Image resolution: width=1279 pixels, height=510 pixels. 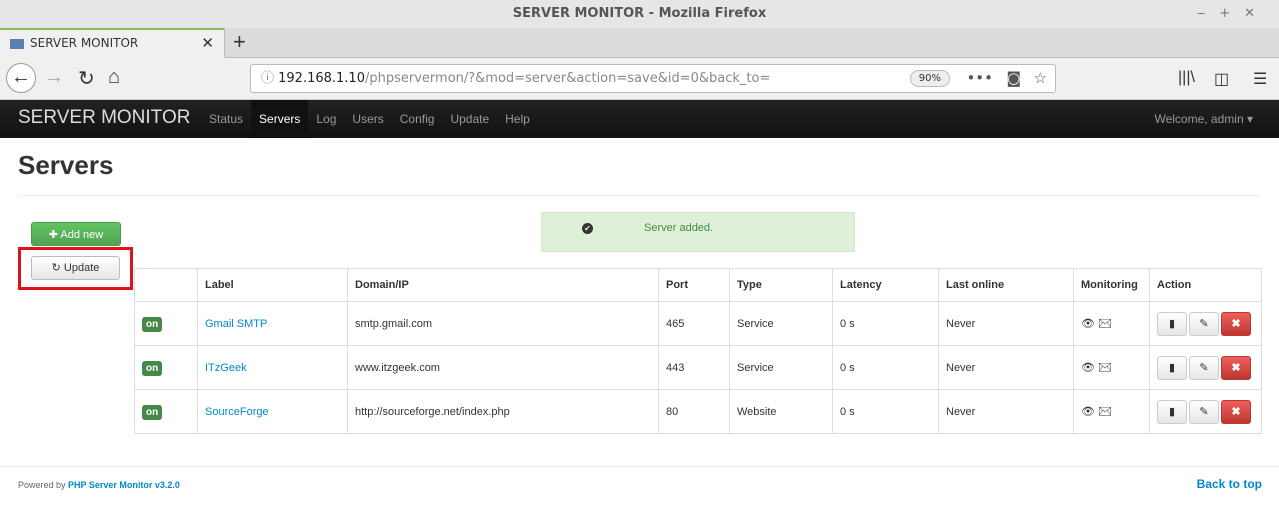 What do you see at coordinates (1205, 285) in the screenshot?
I see `col-action: Action` at bounding box center [1205, 285].